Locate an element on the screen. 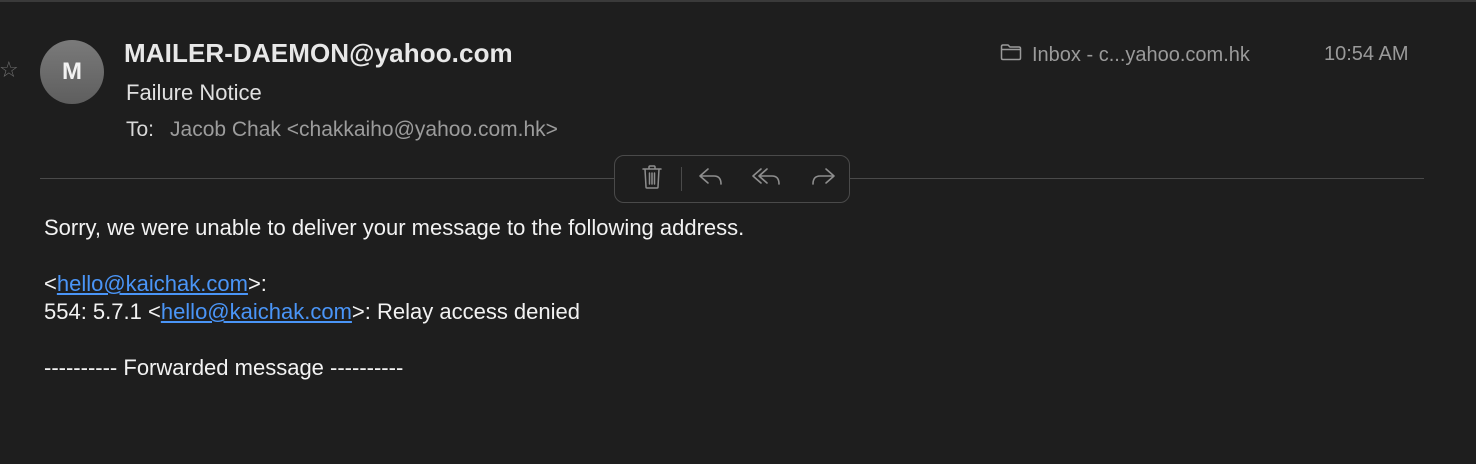  recipient-row: To: Jacob Chak <chakkaiho@yahoo.com.hk> is located at coordinates (342, 130).